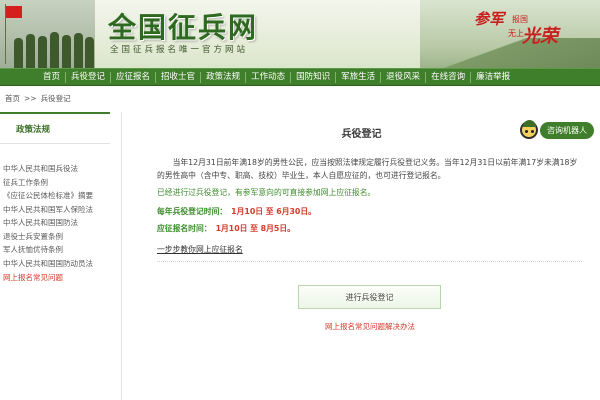  I want to click on sidebar-link-medical-standard: 《应征公民体检标准》摘要, so click(55, 196).